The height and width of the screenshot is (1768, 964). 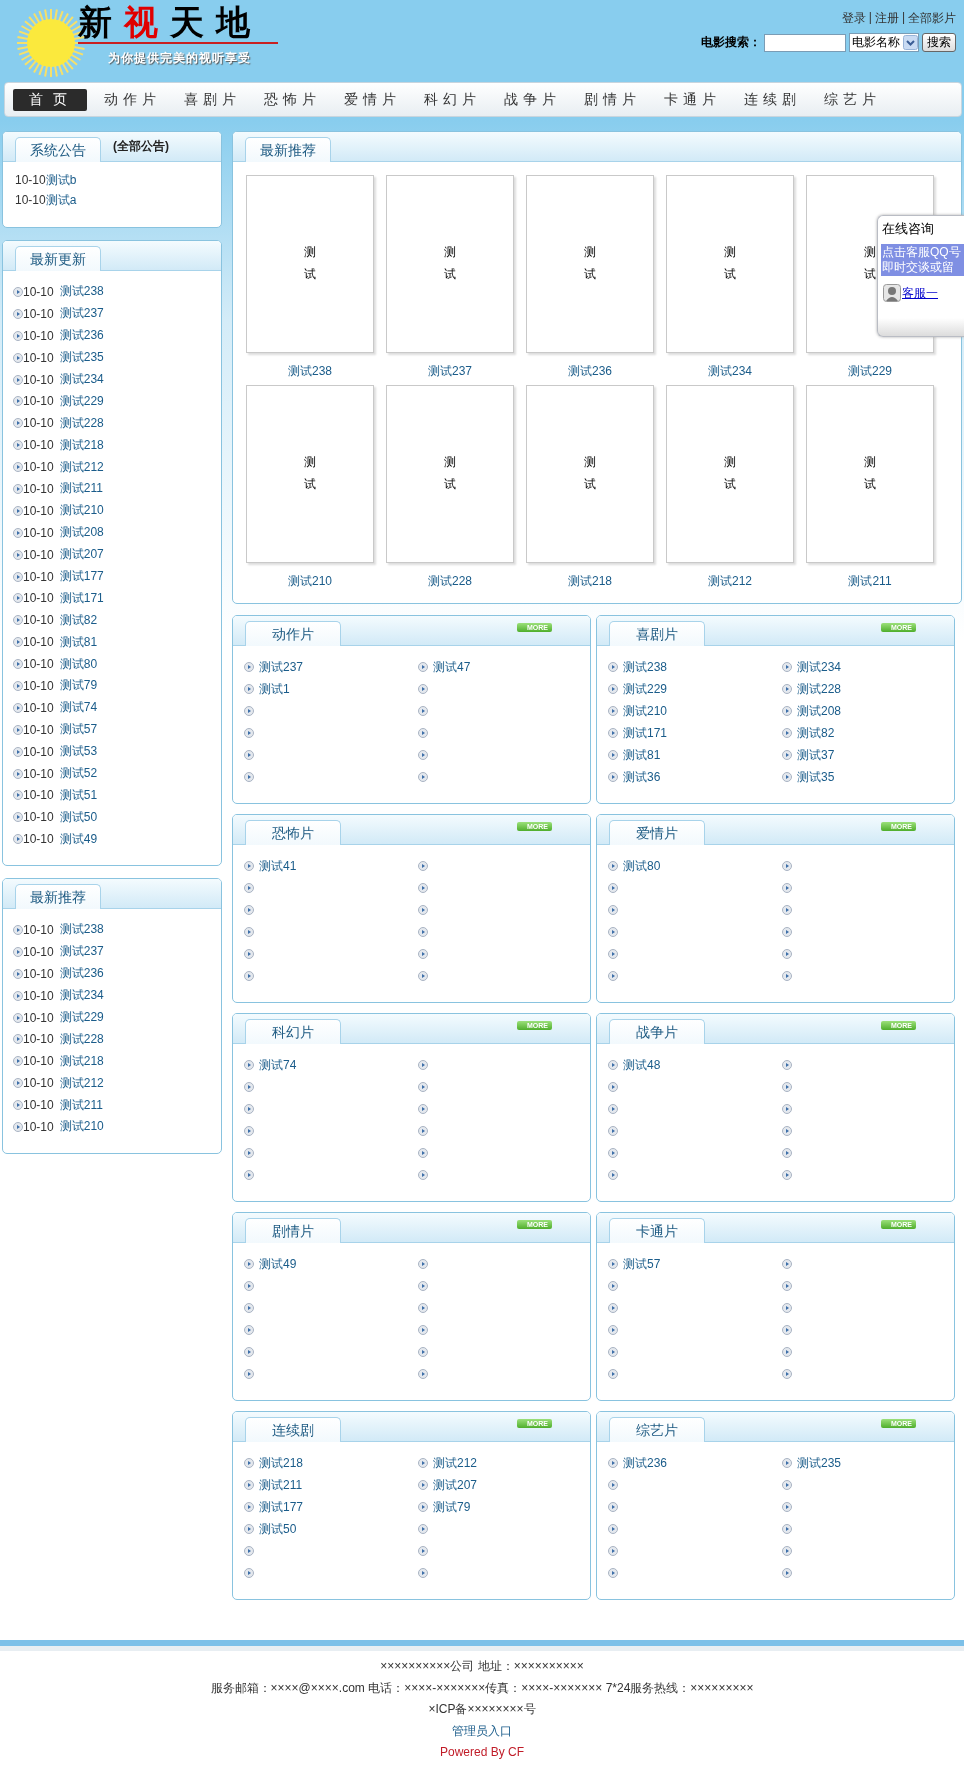 I want to click on all-notices-link: (全部公告), so click(x=141, y=146).